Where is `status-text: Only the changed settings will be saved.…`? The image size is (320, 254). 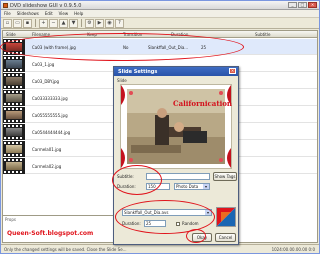
status-text: Only the changed settings will be saved.… is located at coordinates (65, 249).